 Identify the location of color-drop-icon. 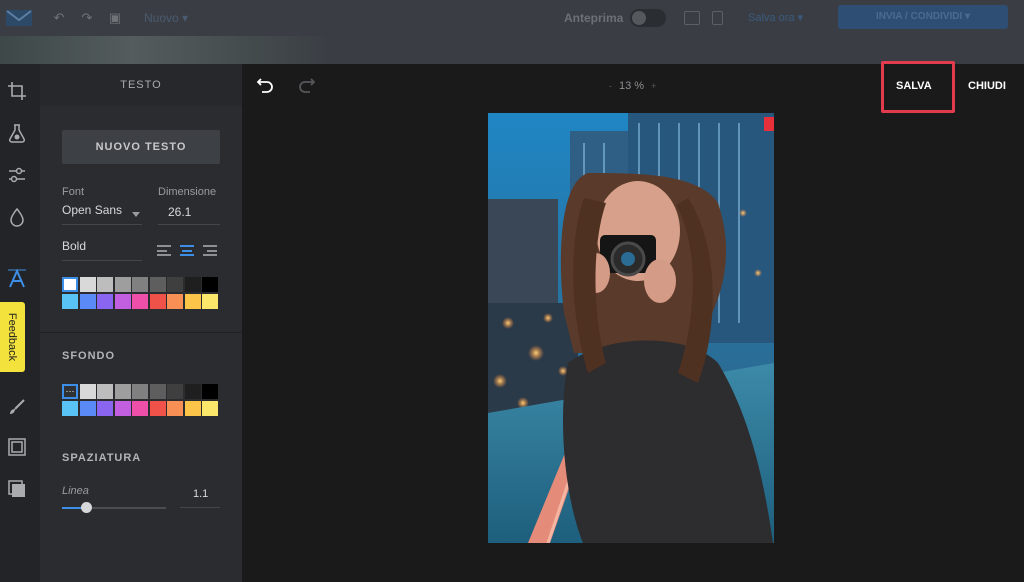
(17, 217).